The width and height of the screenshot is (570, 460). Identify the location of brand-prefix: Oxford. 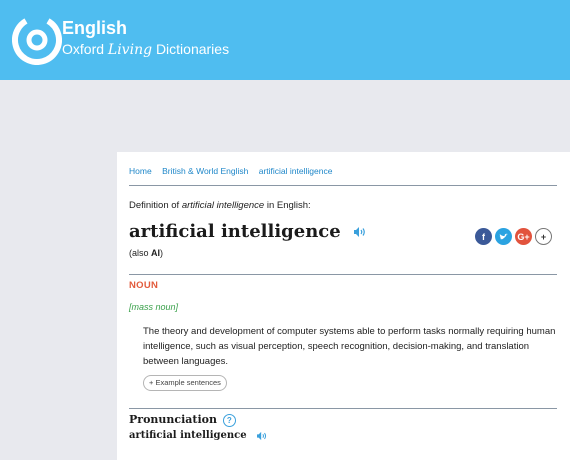
(83, 49).